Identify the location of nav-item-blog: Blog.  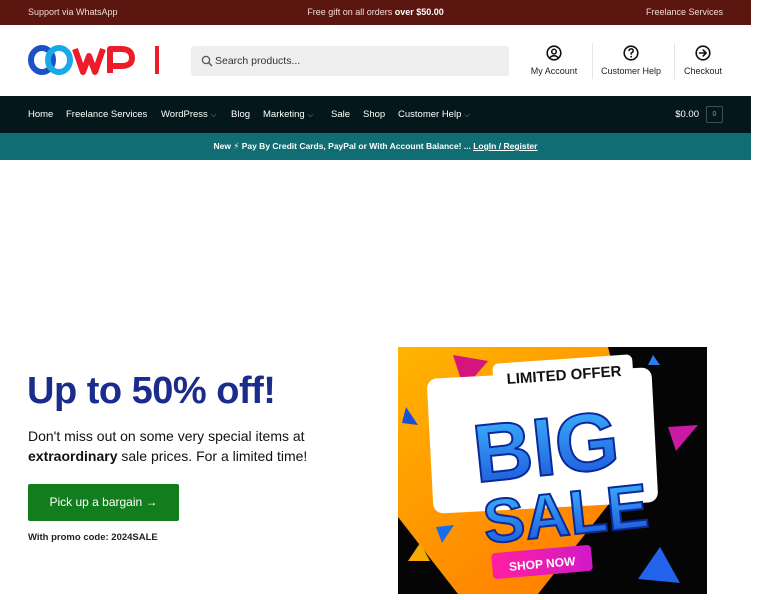
(240, 114).